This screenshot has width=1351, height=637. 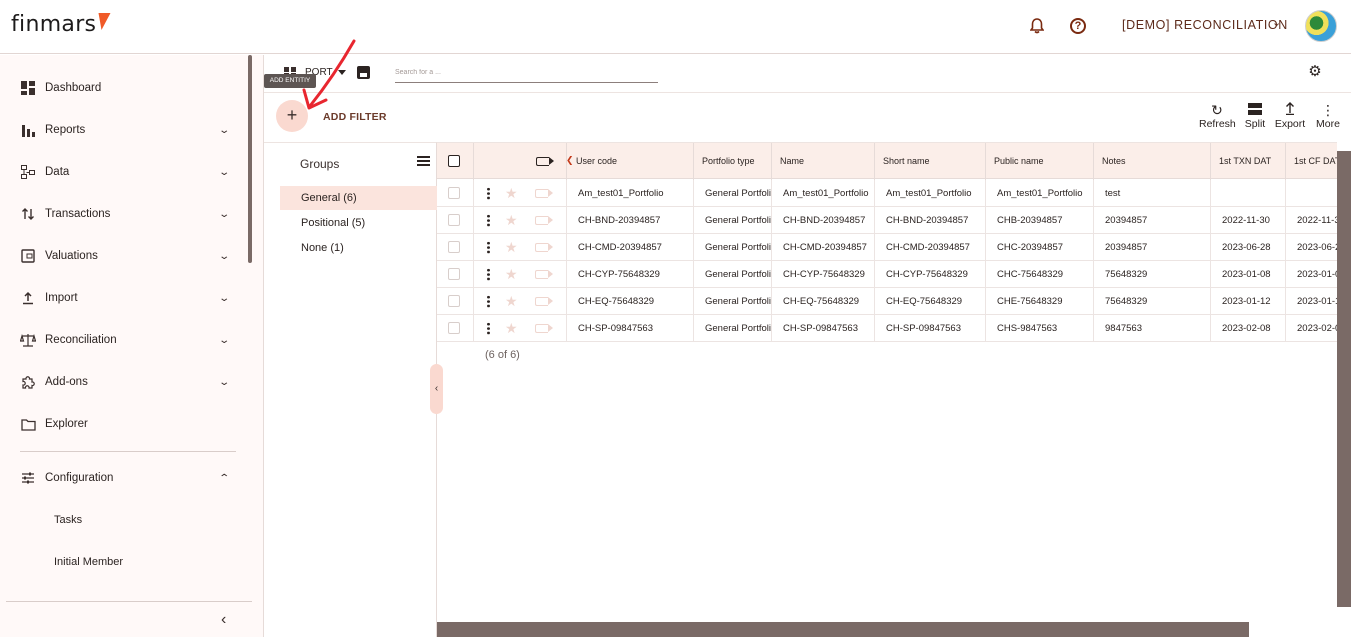 What do you see at coordinates (81, 340) in the screenshot?
I see `sidebar-item-label: Reconciliation` at bounding box center [81, 340].